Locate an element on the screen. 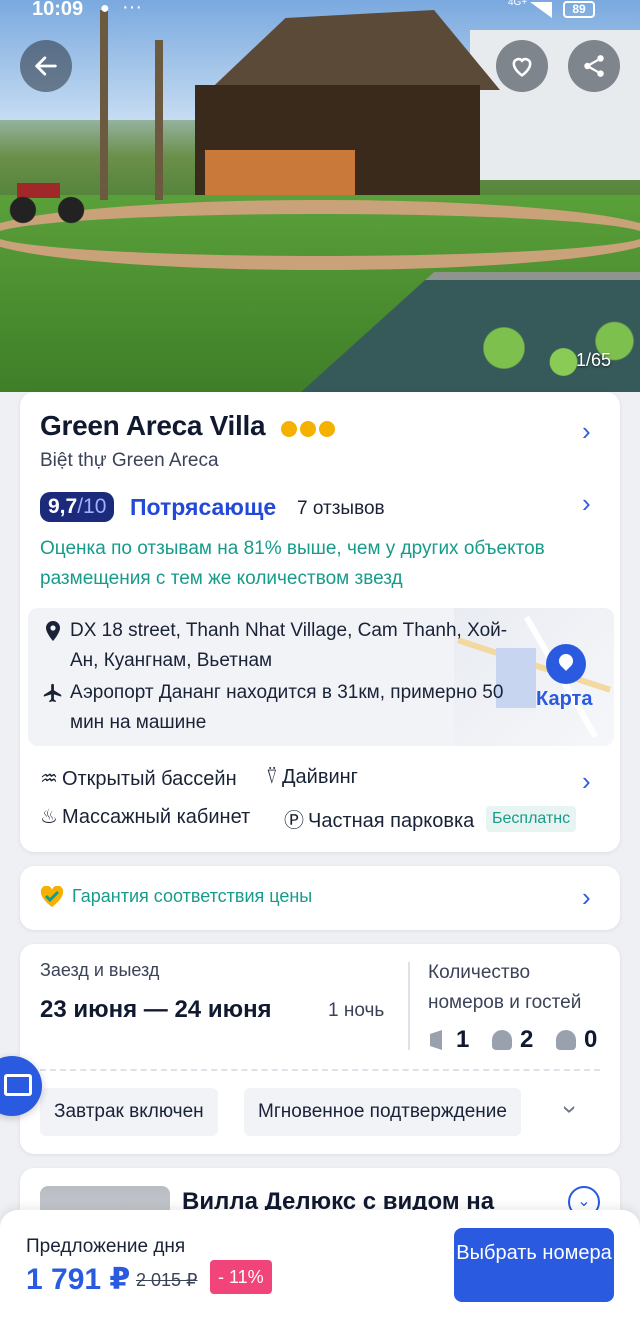 The height and width of the screenshot is (1328, 640). hotel-title: Green Areca Villa is located at coordinates (189, 427).